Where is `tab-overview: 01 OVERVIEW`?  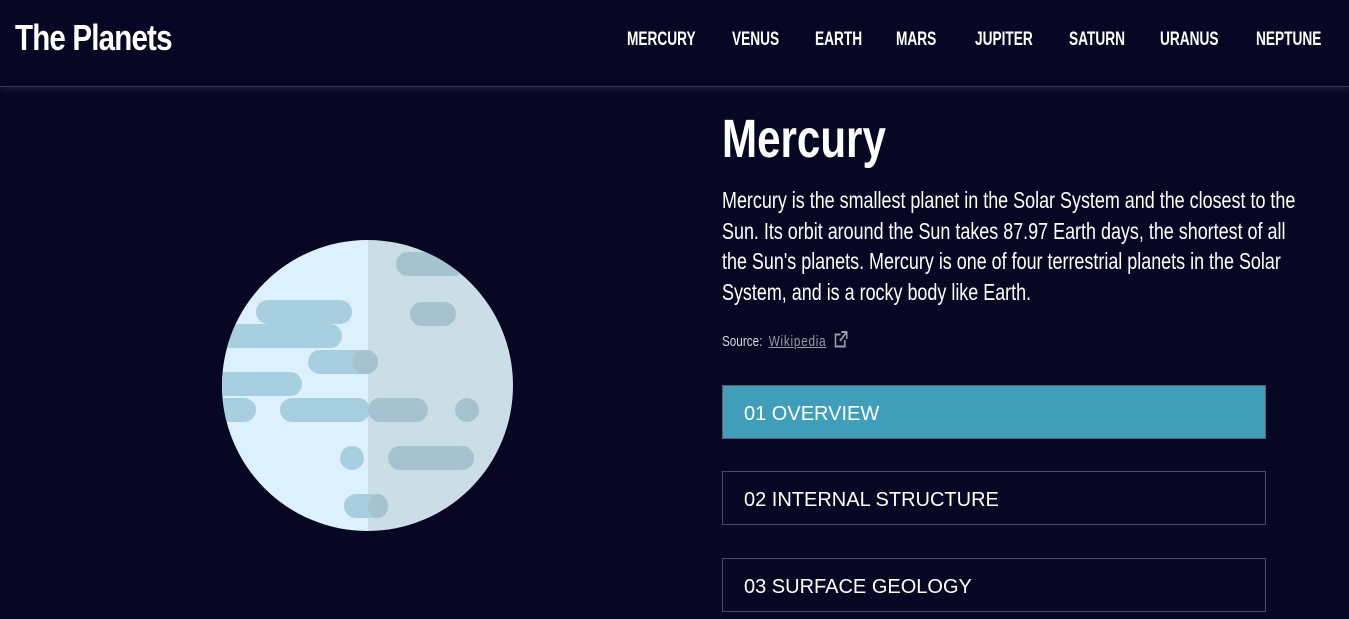 tab-overview: 01 OVERVIEW is located at coordinates (994, 412).